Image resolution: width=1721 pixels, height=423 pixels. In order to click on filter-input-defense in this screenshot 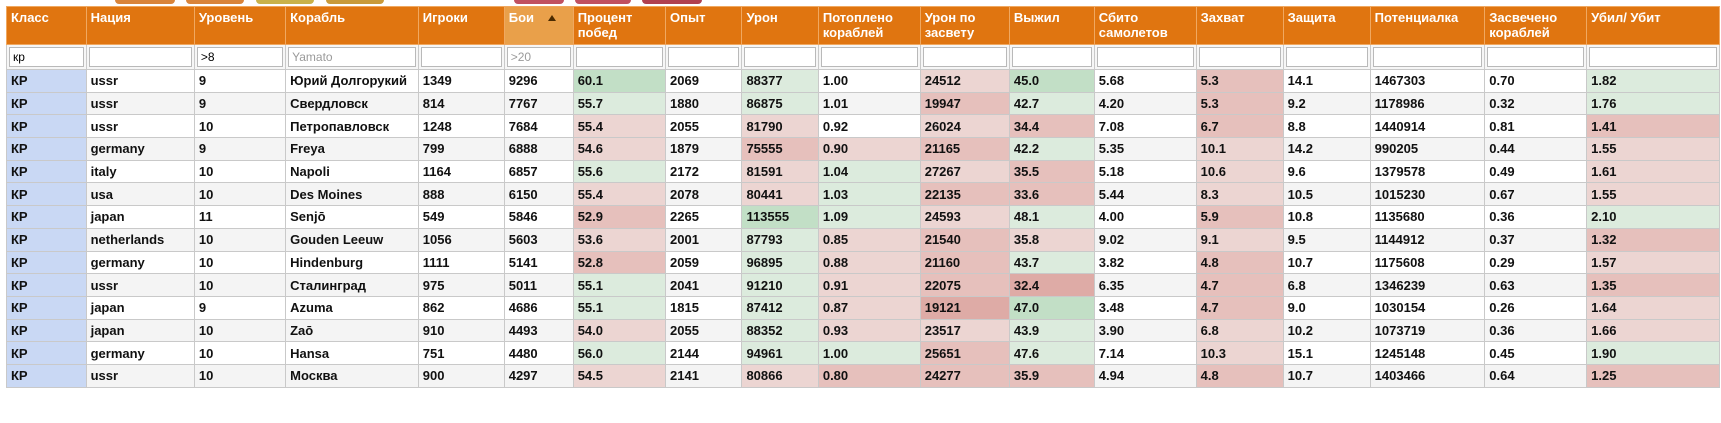, I will do `click(1326, 57)`.